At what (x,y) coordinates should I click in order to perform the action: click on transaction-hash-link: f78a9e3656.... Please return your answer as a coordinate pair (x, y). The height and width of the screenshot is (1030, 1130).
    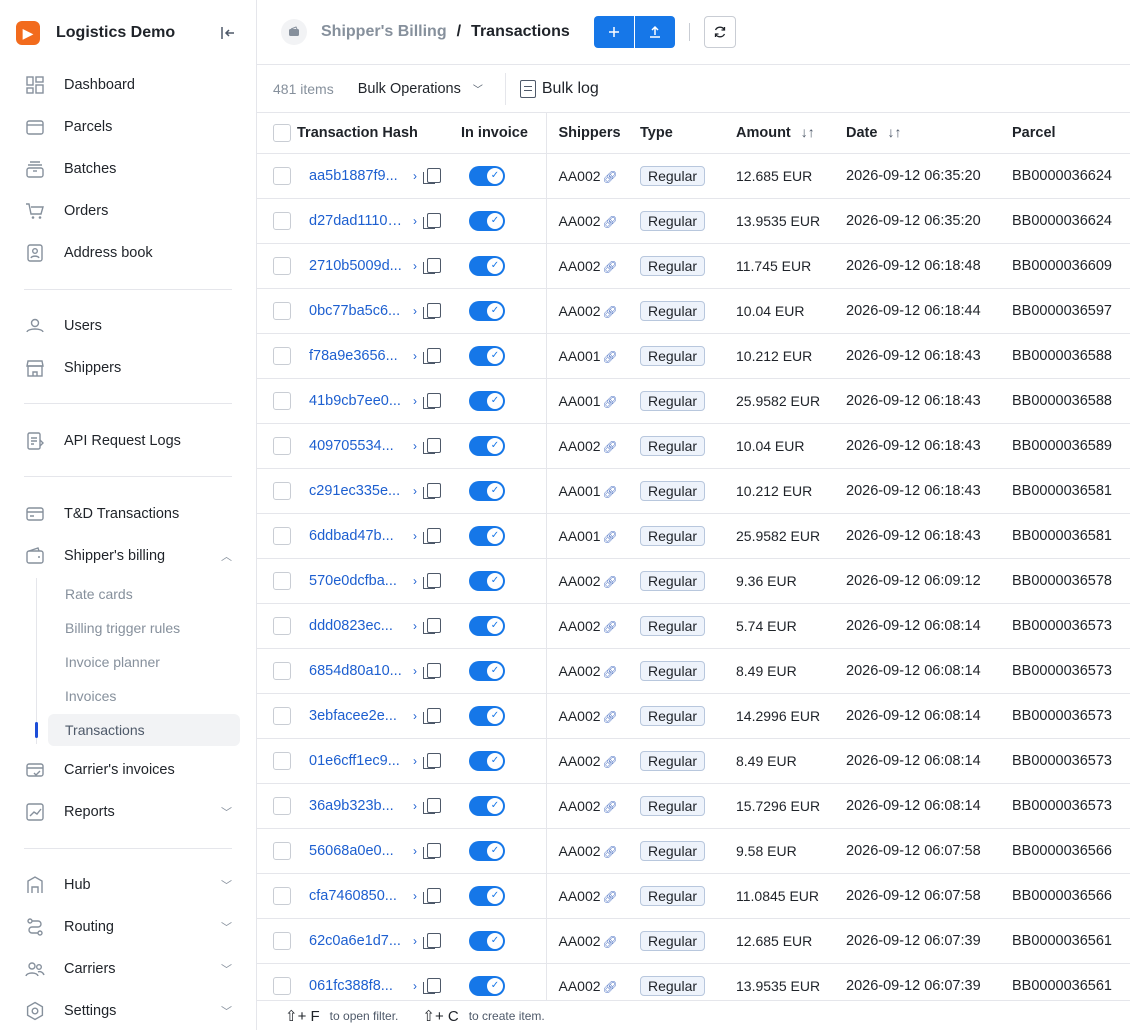
    Looking at the image, I should click on (358, 356).